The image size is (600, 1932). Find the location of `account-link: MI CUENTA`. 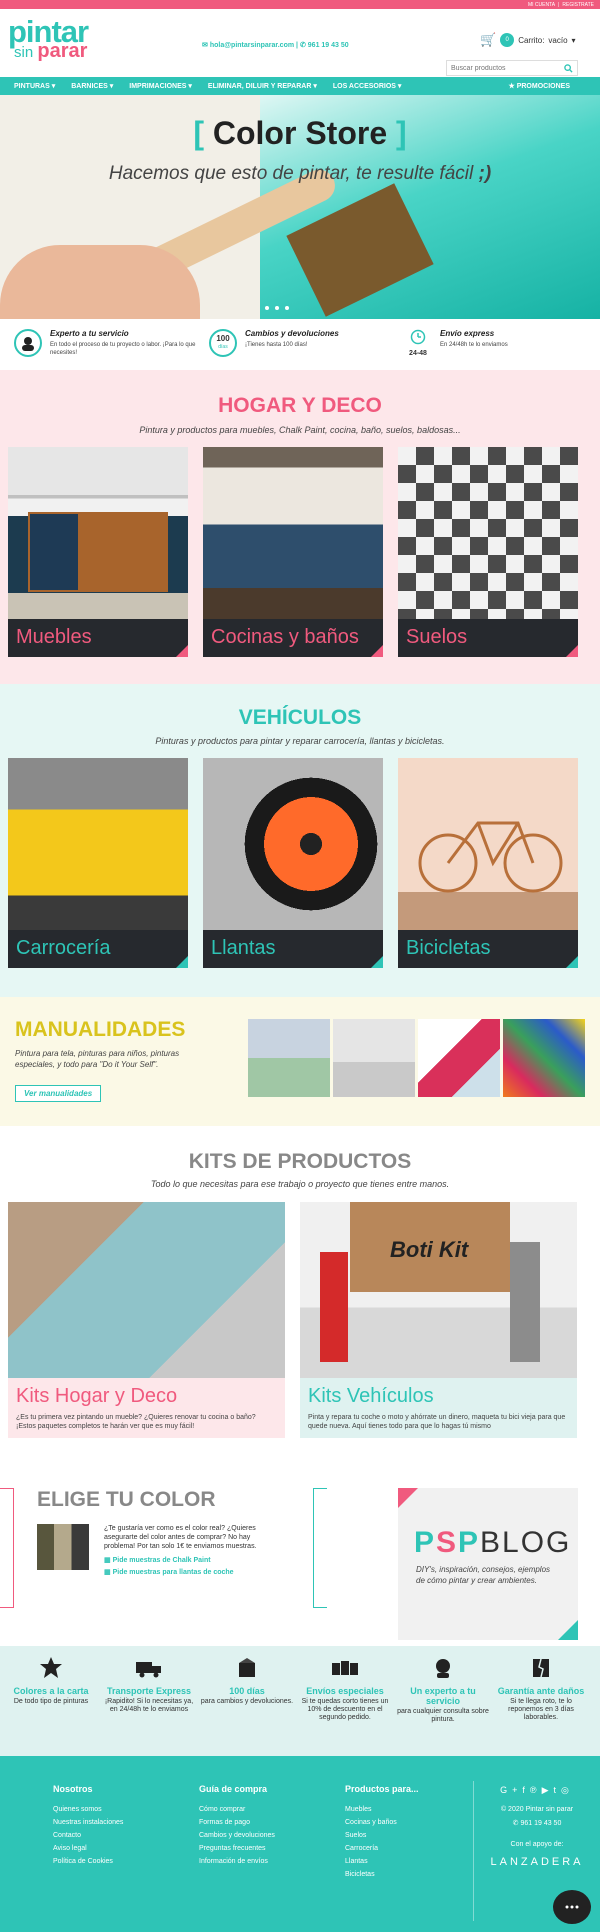

account-link: MI CUENTA is located at coordinates (541, 5).